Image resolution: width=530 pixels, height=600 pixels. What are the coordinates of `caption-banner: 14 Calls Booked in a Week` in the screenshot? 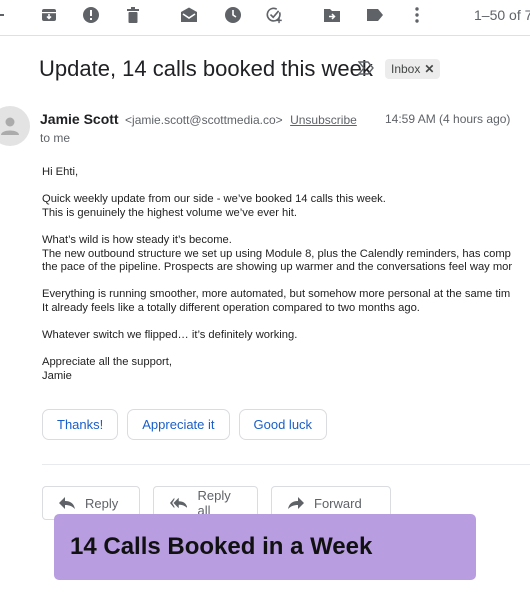 It's located at (265, 547).